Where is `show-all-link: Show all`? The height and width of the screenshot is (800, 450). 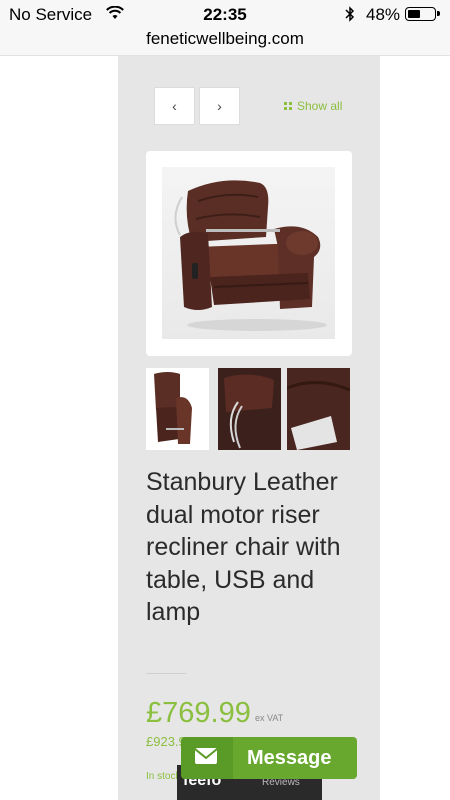 show-all-link: Show all is located at coordinates (313, 106).